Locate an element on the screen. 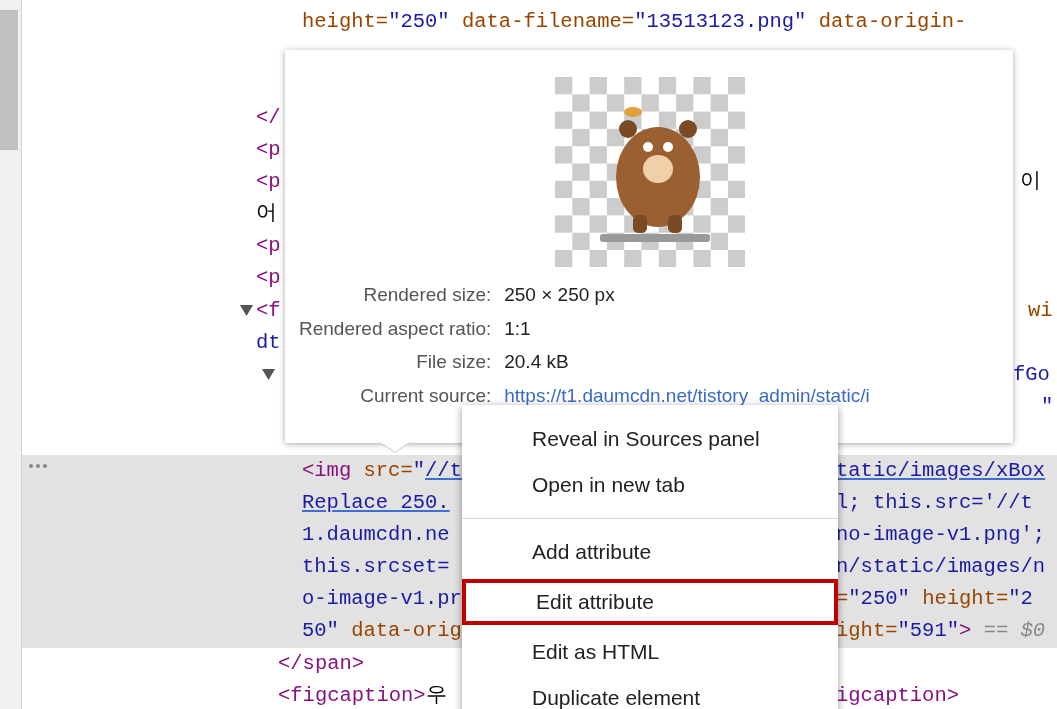 Image resolution: width=1057 pixels, height=709 pixels. code-text: ight="591"> == $0 is located at coordinates (941, 631).